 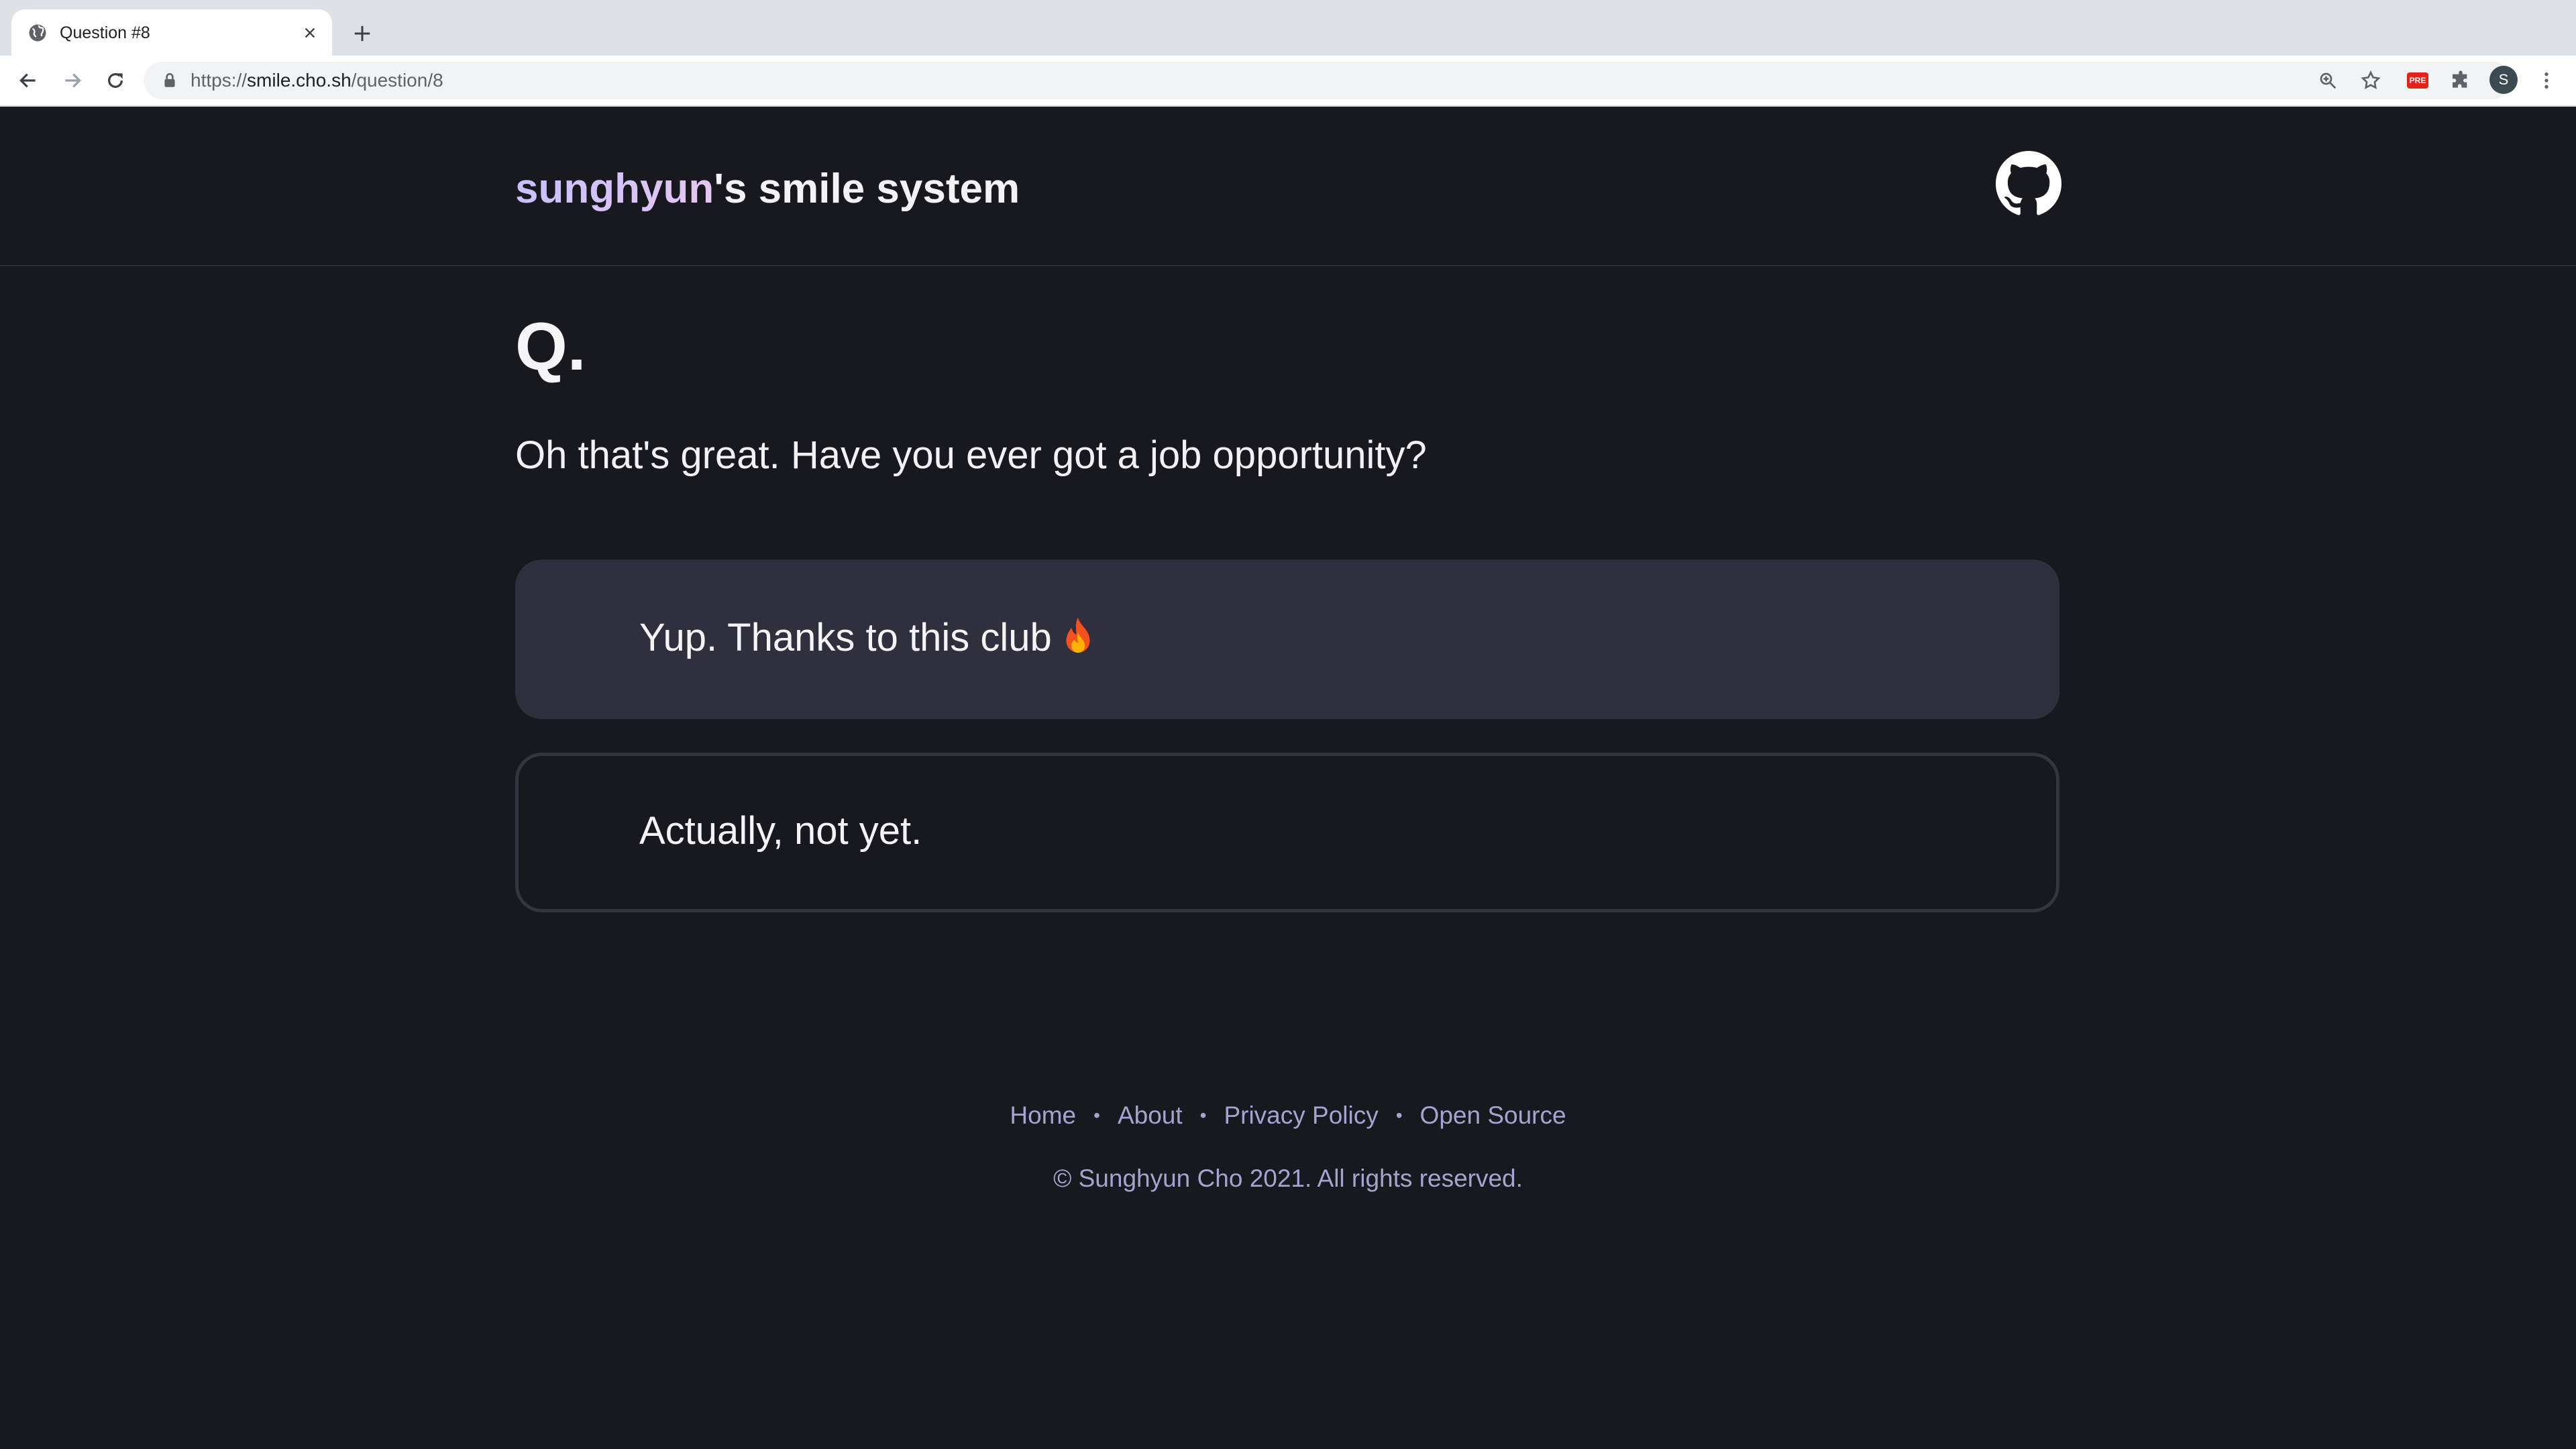 What do you see at coordinates (550, 346) in the screenshot?
I see `question-marker: Q.` at bounding box center [550, 346].